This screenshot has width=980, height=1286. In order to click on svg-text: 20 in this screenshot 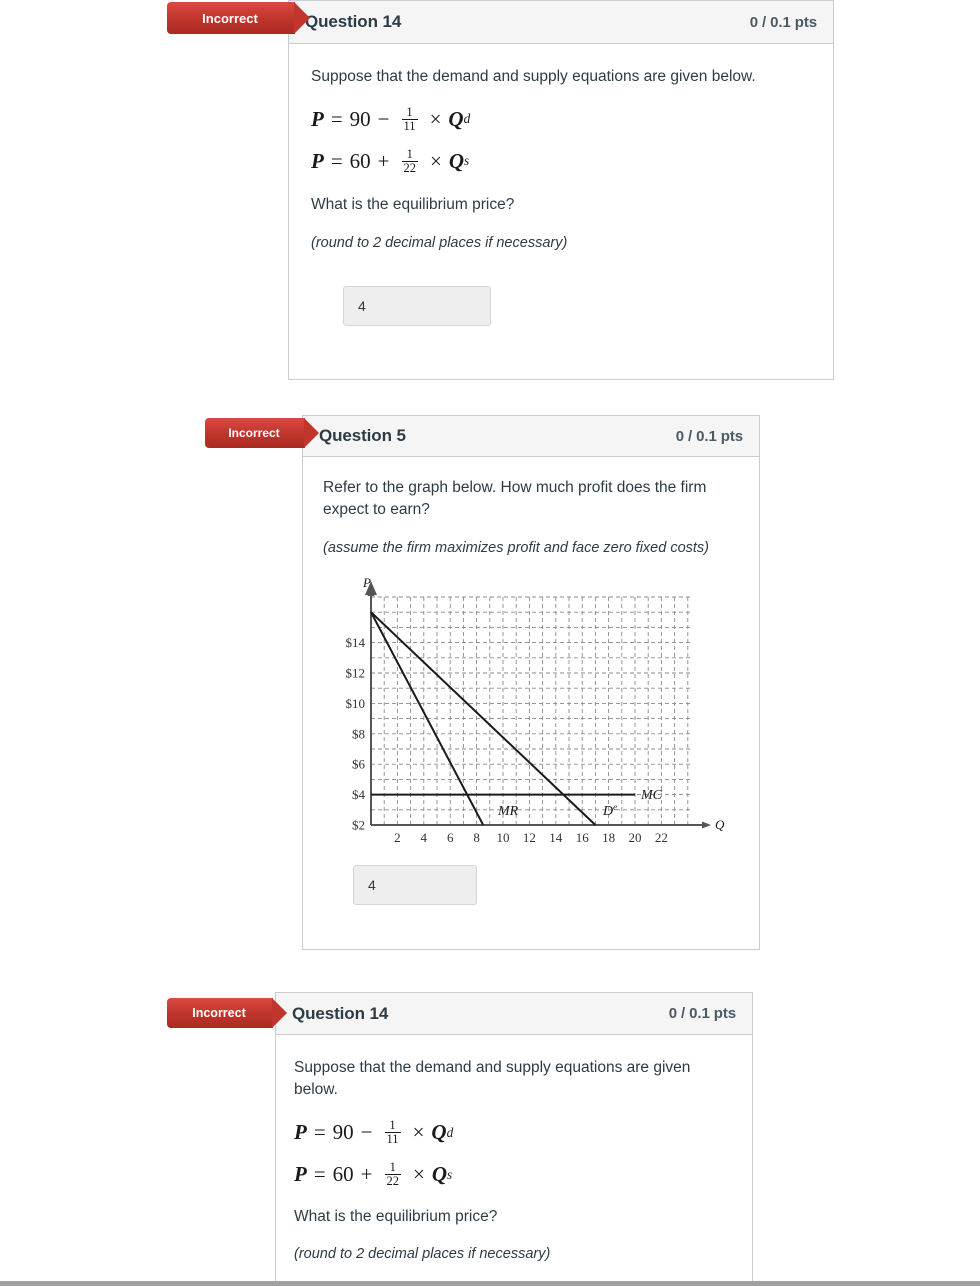, I will do `click(635, 837)`.